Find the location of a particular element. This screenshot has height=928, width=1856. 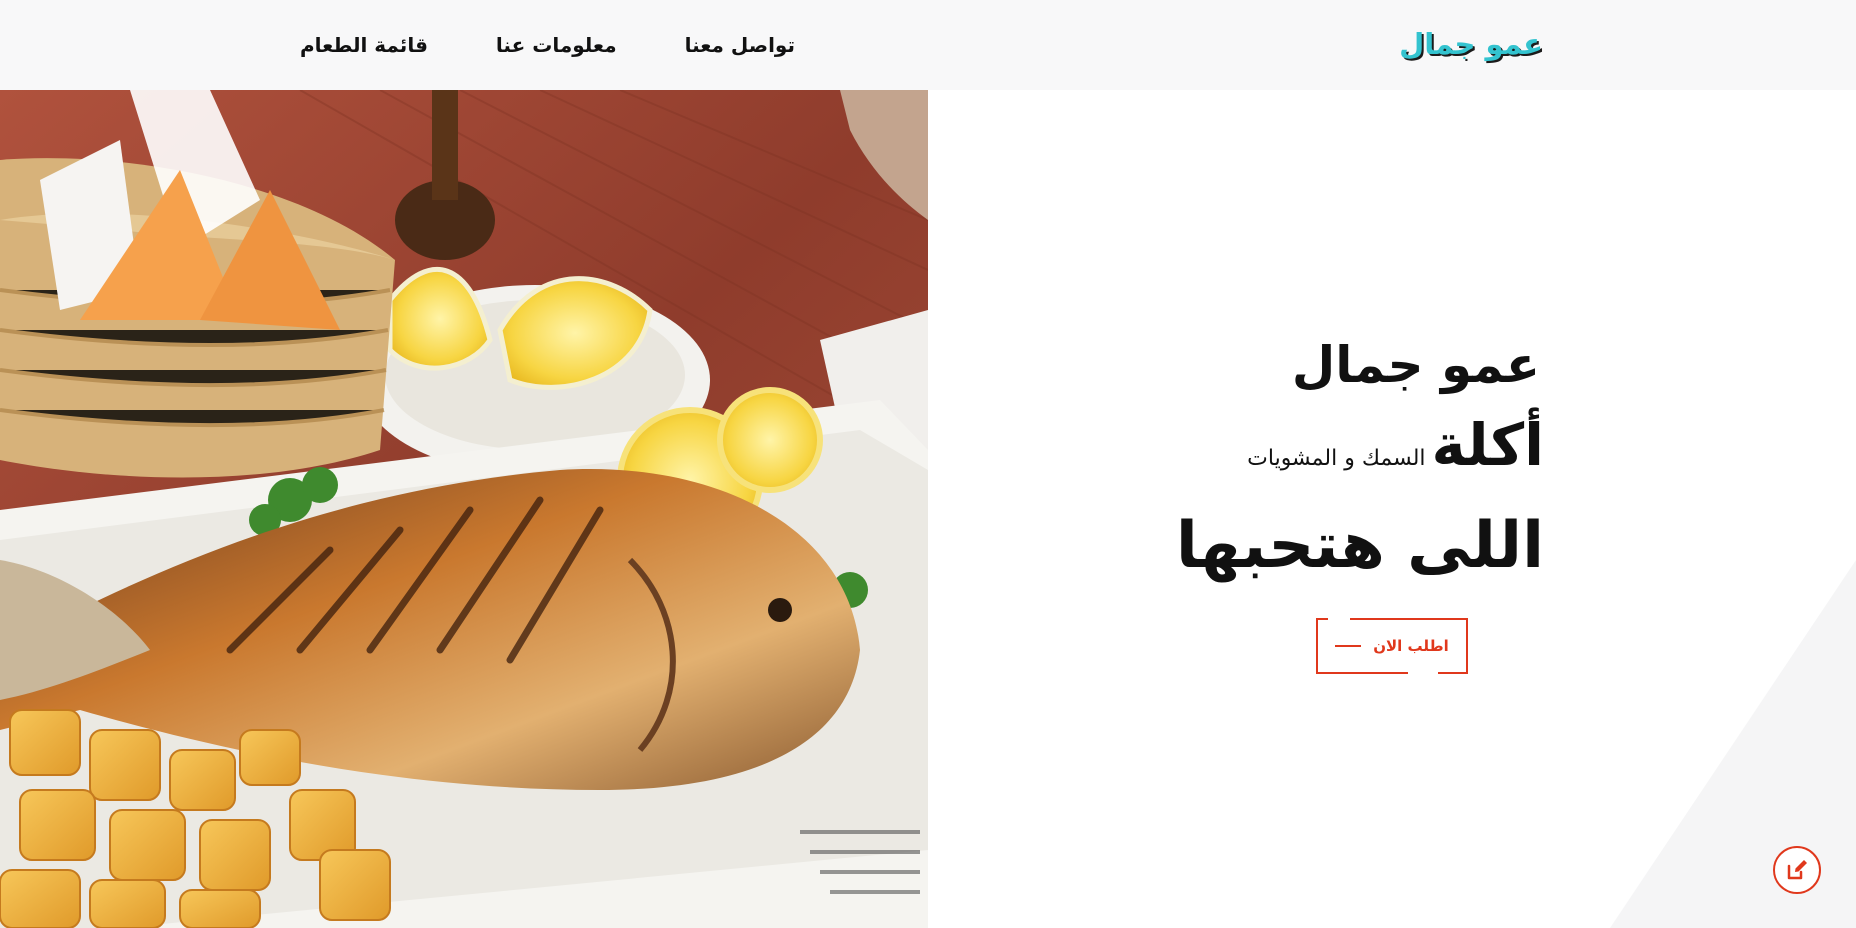

hero-subtitle-big: أكلة is located at coordinates (1487, 445).